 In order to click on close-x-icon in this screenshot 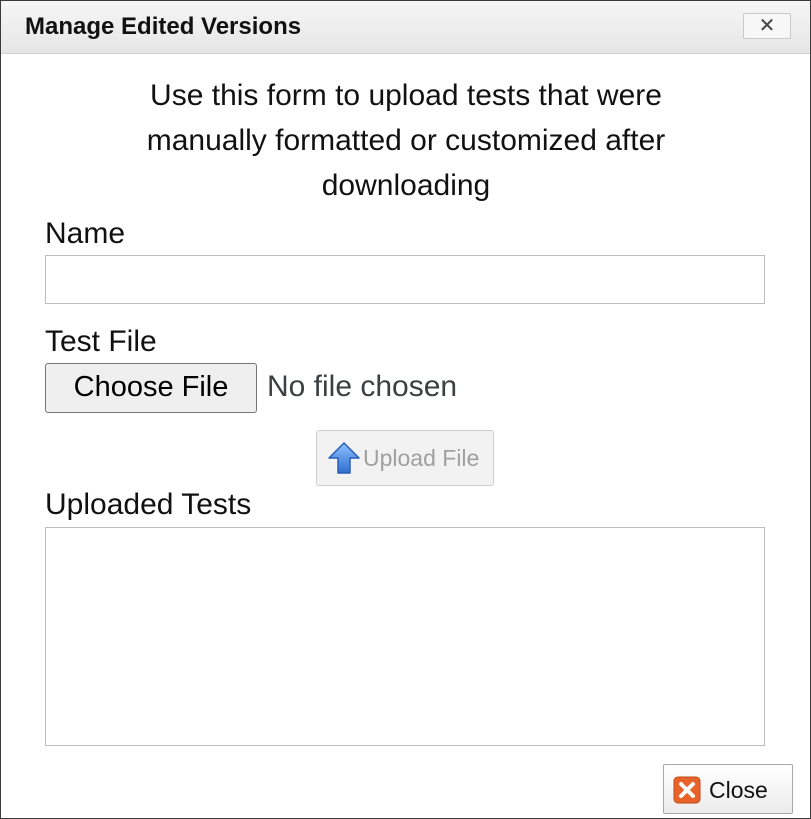, I will do `click(687, 790)`.